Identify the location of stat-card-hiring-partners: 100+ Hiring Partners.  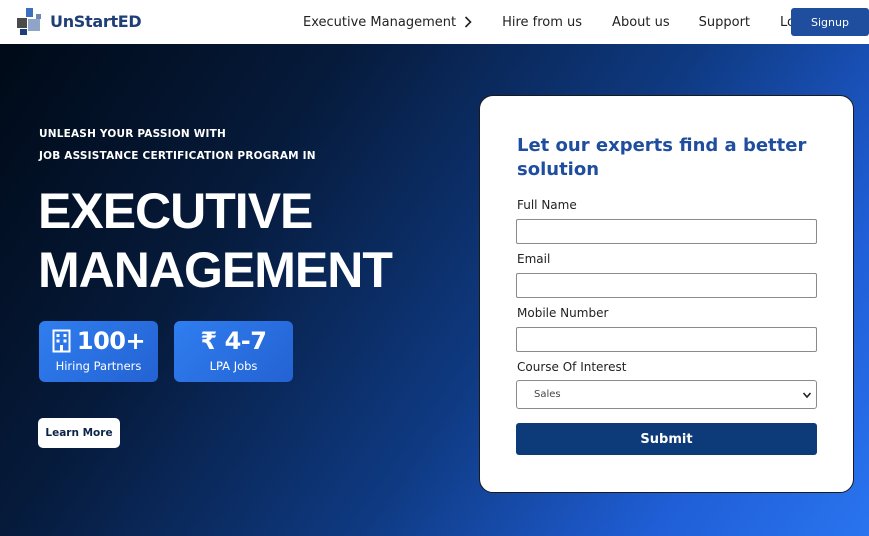
(98, 351).